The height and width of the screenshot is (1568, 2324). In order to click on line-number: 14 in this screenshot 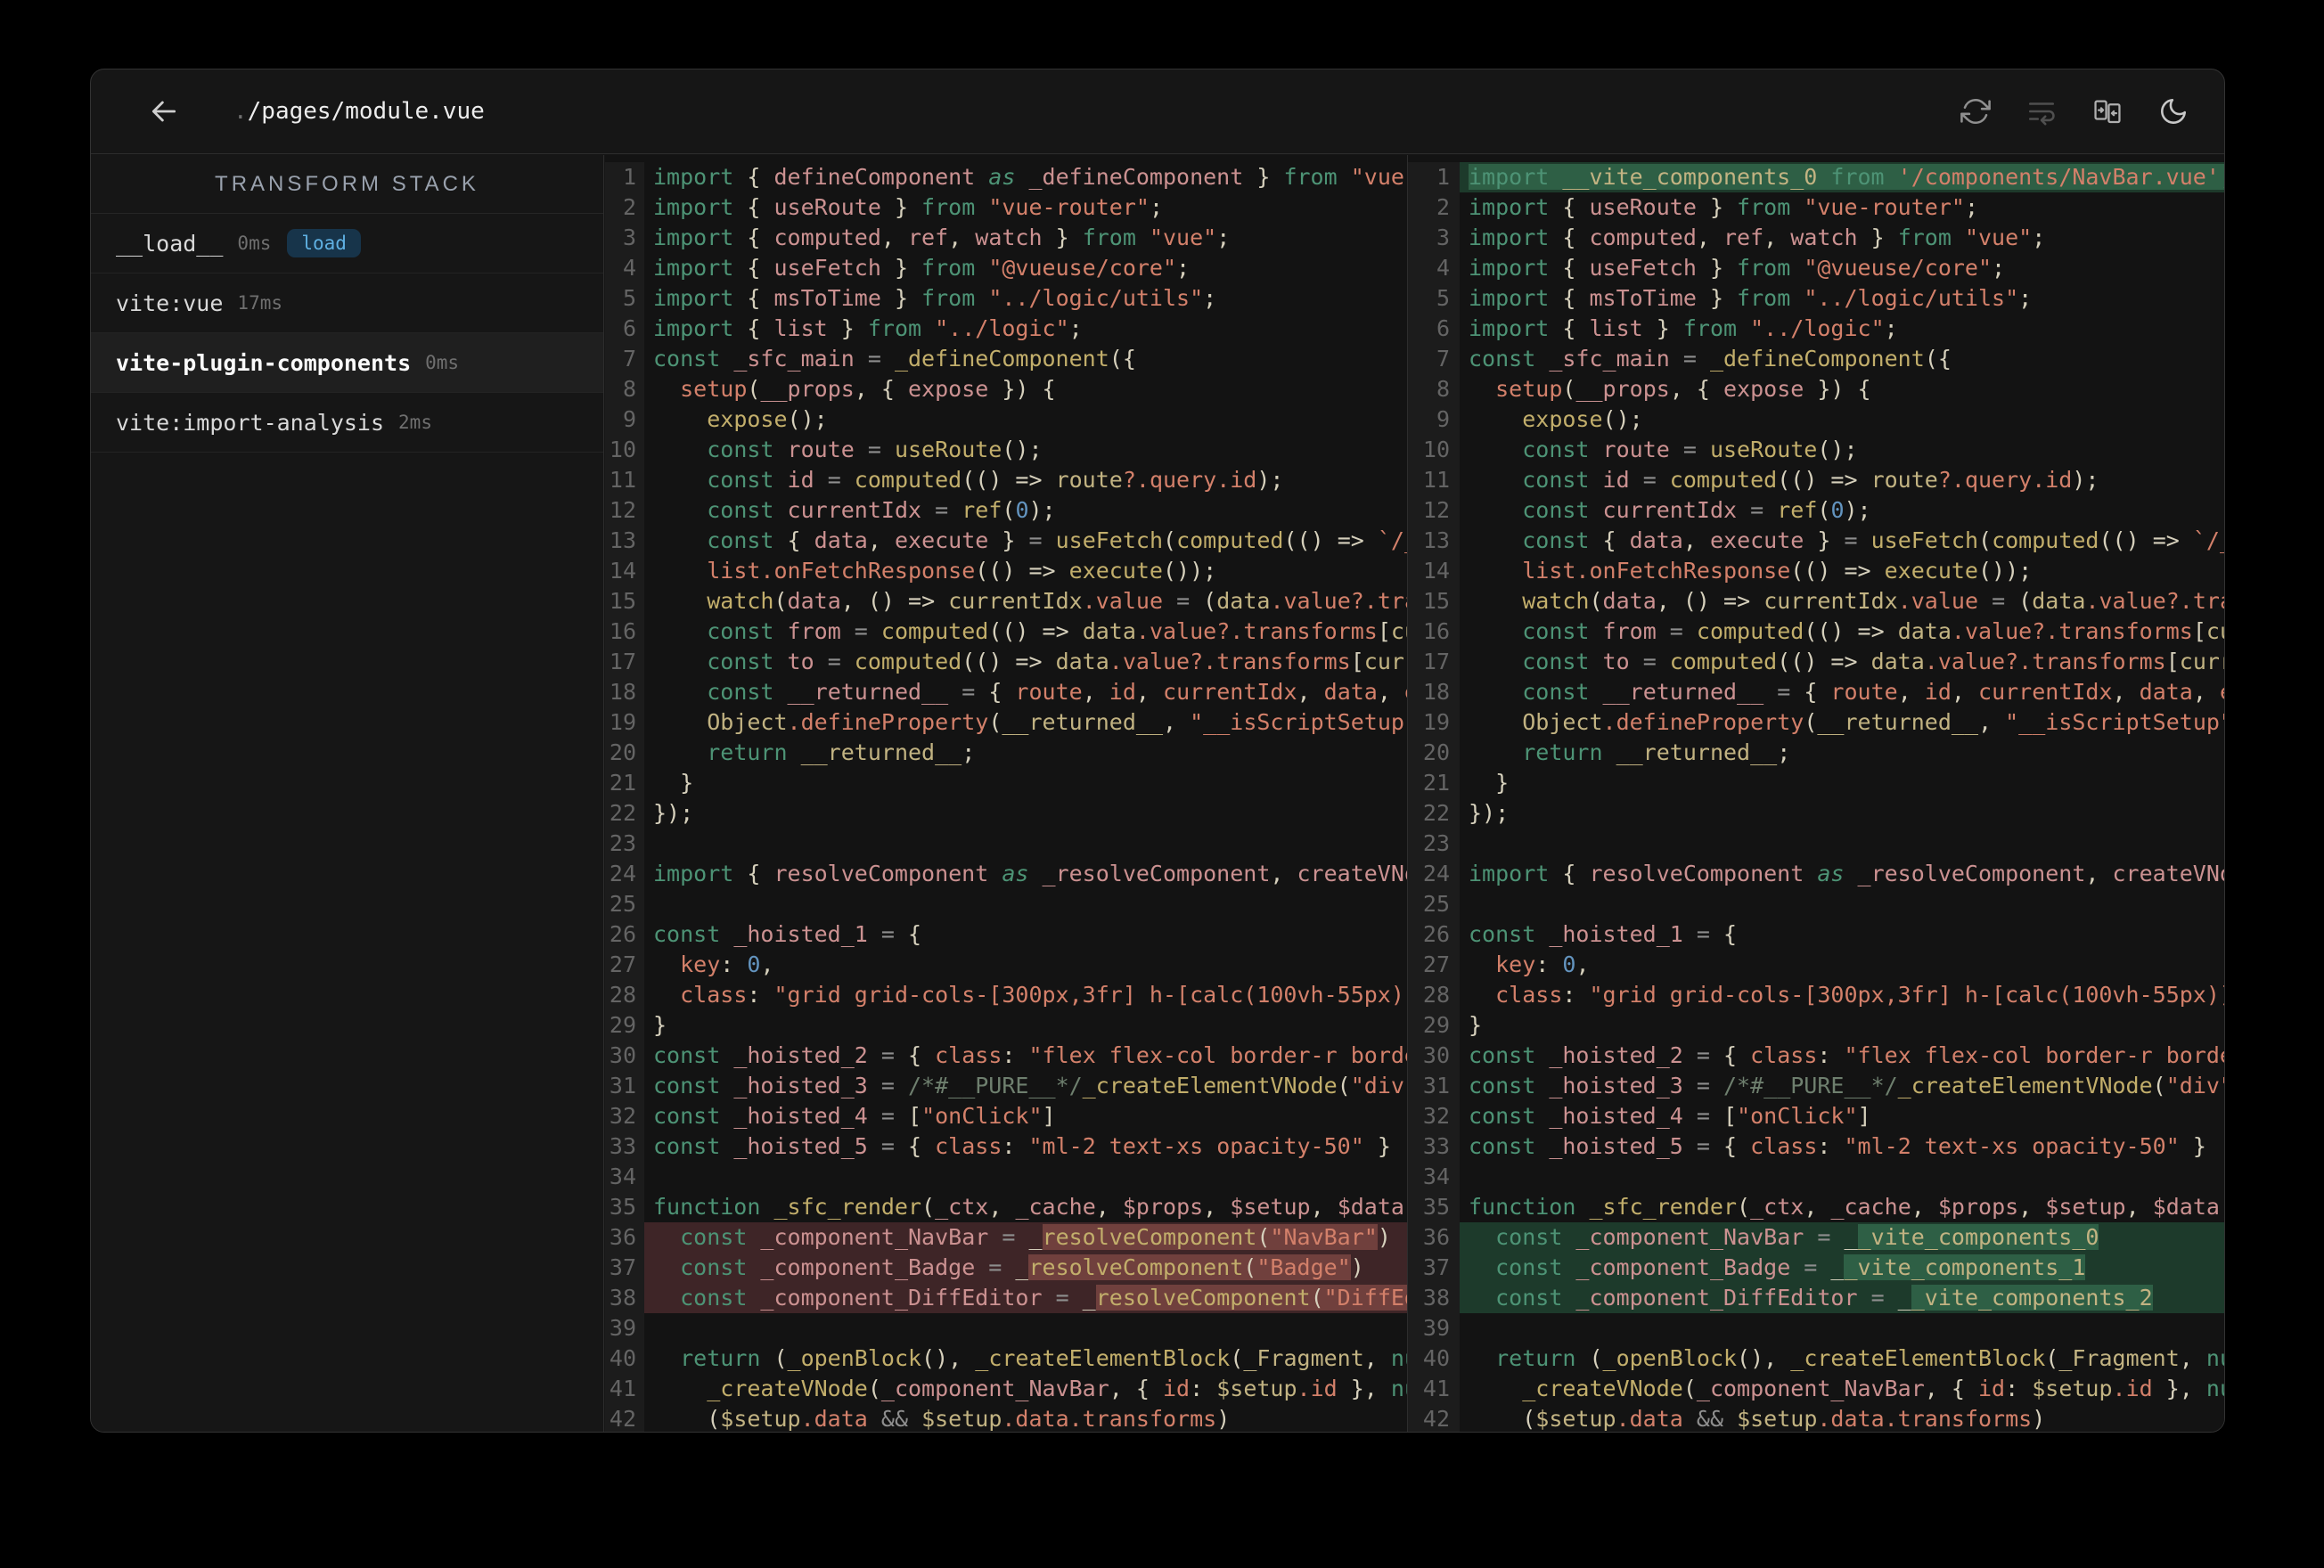, I will do `click(624, 571)`.